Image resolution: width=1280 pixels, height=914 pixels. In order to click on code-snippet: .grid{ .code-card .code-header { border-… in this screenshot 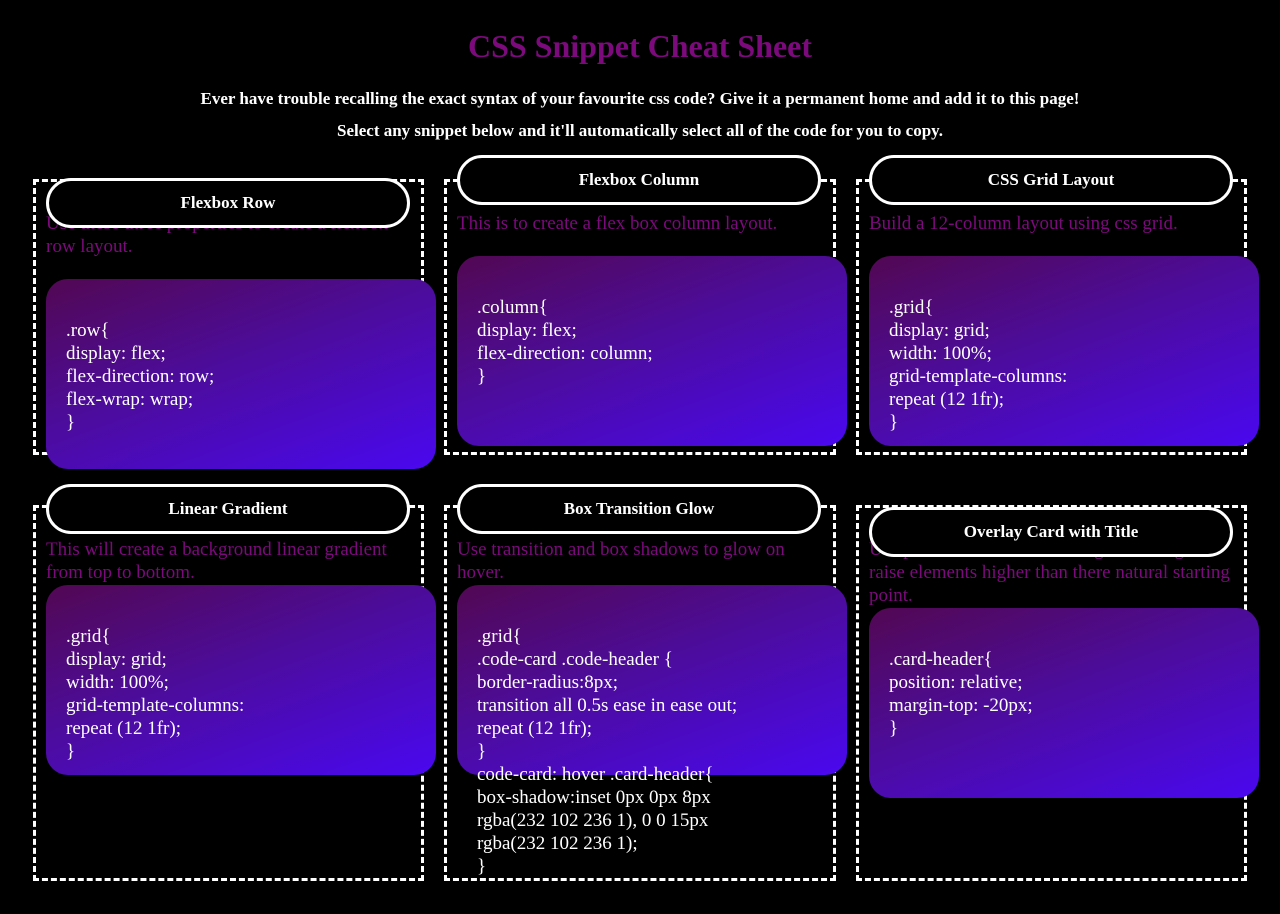, I will do `click(607, 751)`.